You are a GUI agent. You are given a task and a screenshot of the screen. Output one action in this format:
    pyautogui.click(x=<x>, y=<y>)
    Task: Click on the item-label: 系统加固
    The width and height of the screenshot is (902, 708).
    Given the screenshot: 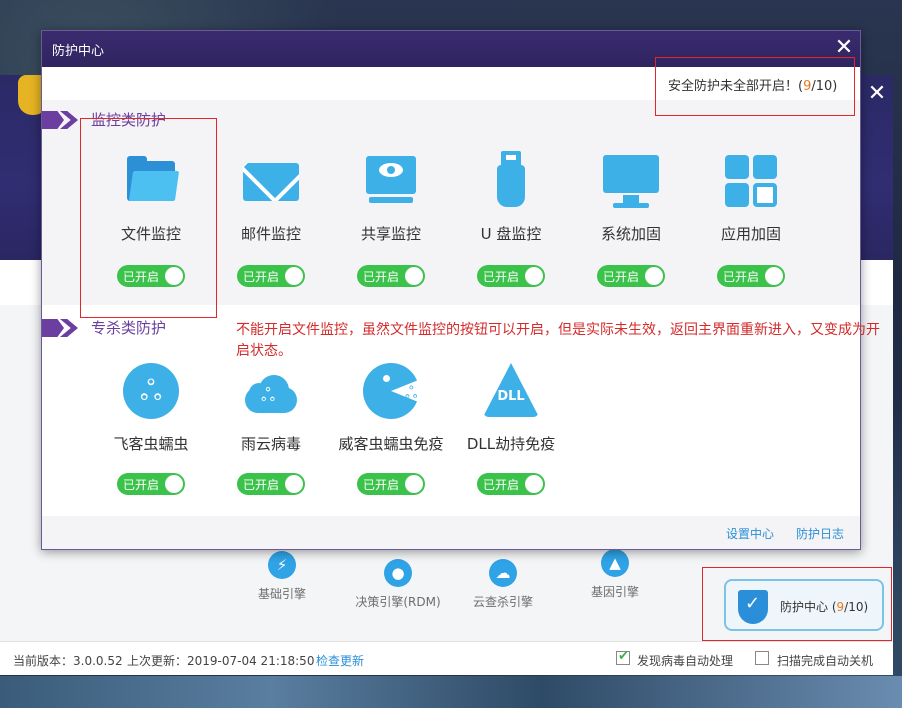 What is the action you would take?
    pyautogui.click(x=630, y=234)
    